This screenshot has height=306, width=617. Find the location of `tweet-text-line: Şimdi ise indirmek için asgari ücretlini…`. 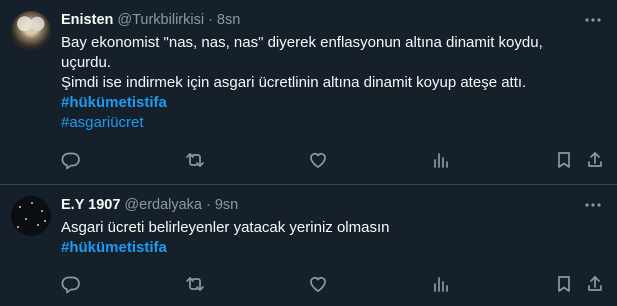

tweet-text-line: Şimdi ise indirmek için asgari ücretlini… is located at coordinates (294, 82).